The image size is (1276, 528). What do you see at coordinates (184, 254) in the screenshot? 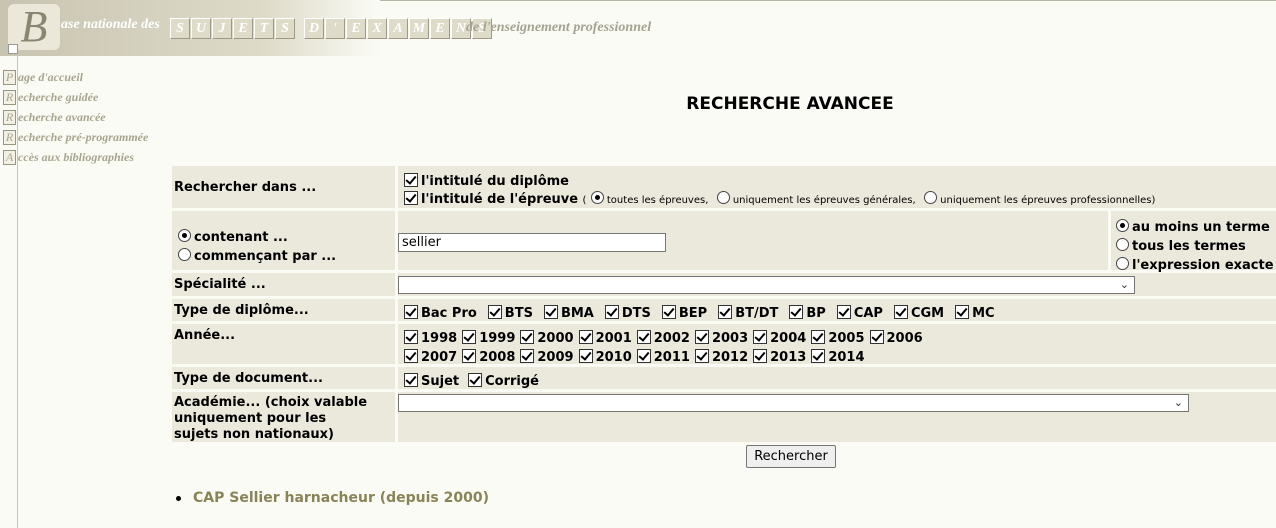
I see `radio-starts` at bounding box center [184, 254].